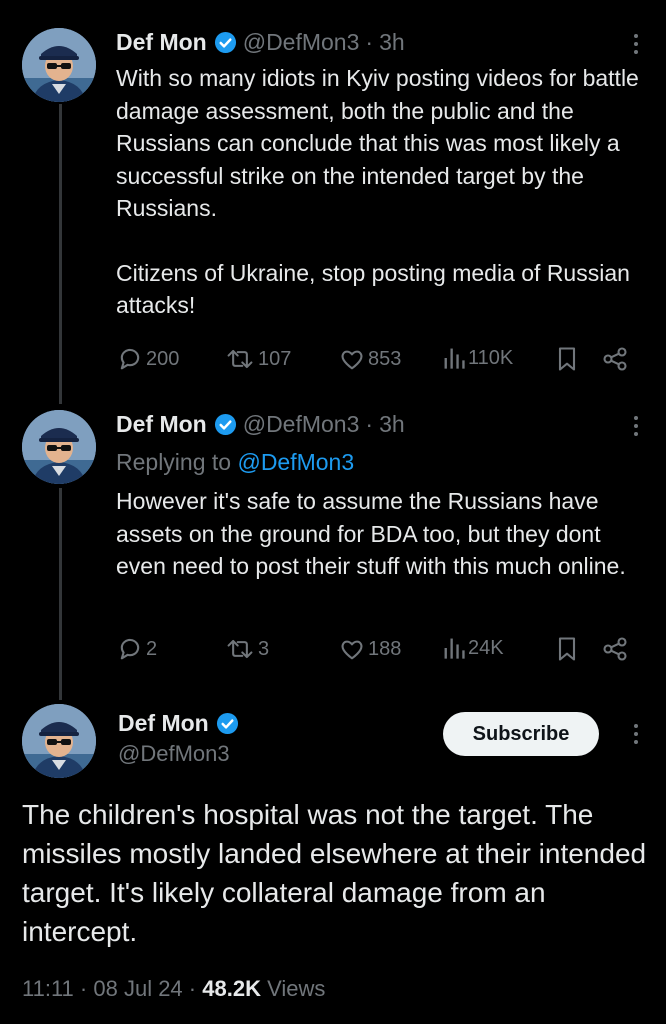  Describe the element at coordinates (296, 988) in the screenshot. I see `views-label: Views` at that location.